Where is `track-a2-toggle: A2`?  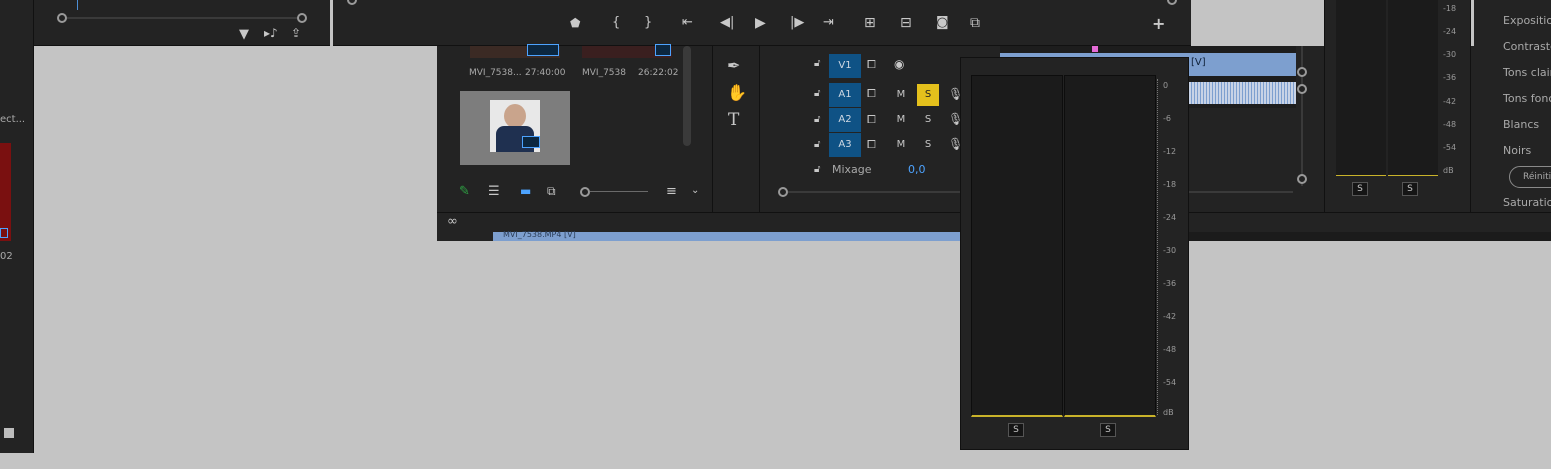 track-a2-toggle: A2 is located at coordinates (845, 120).